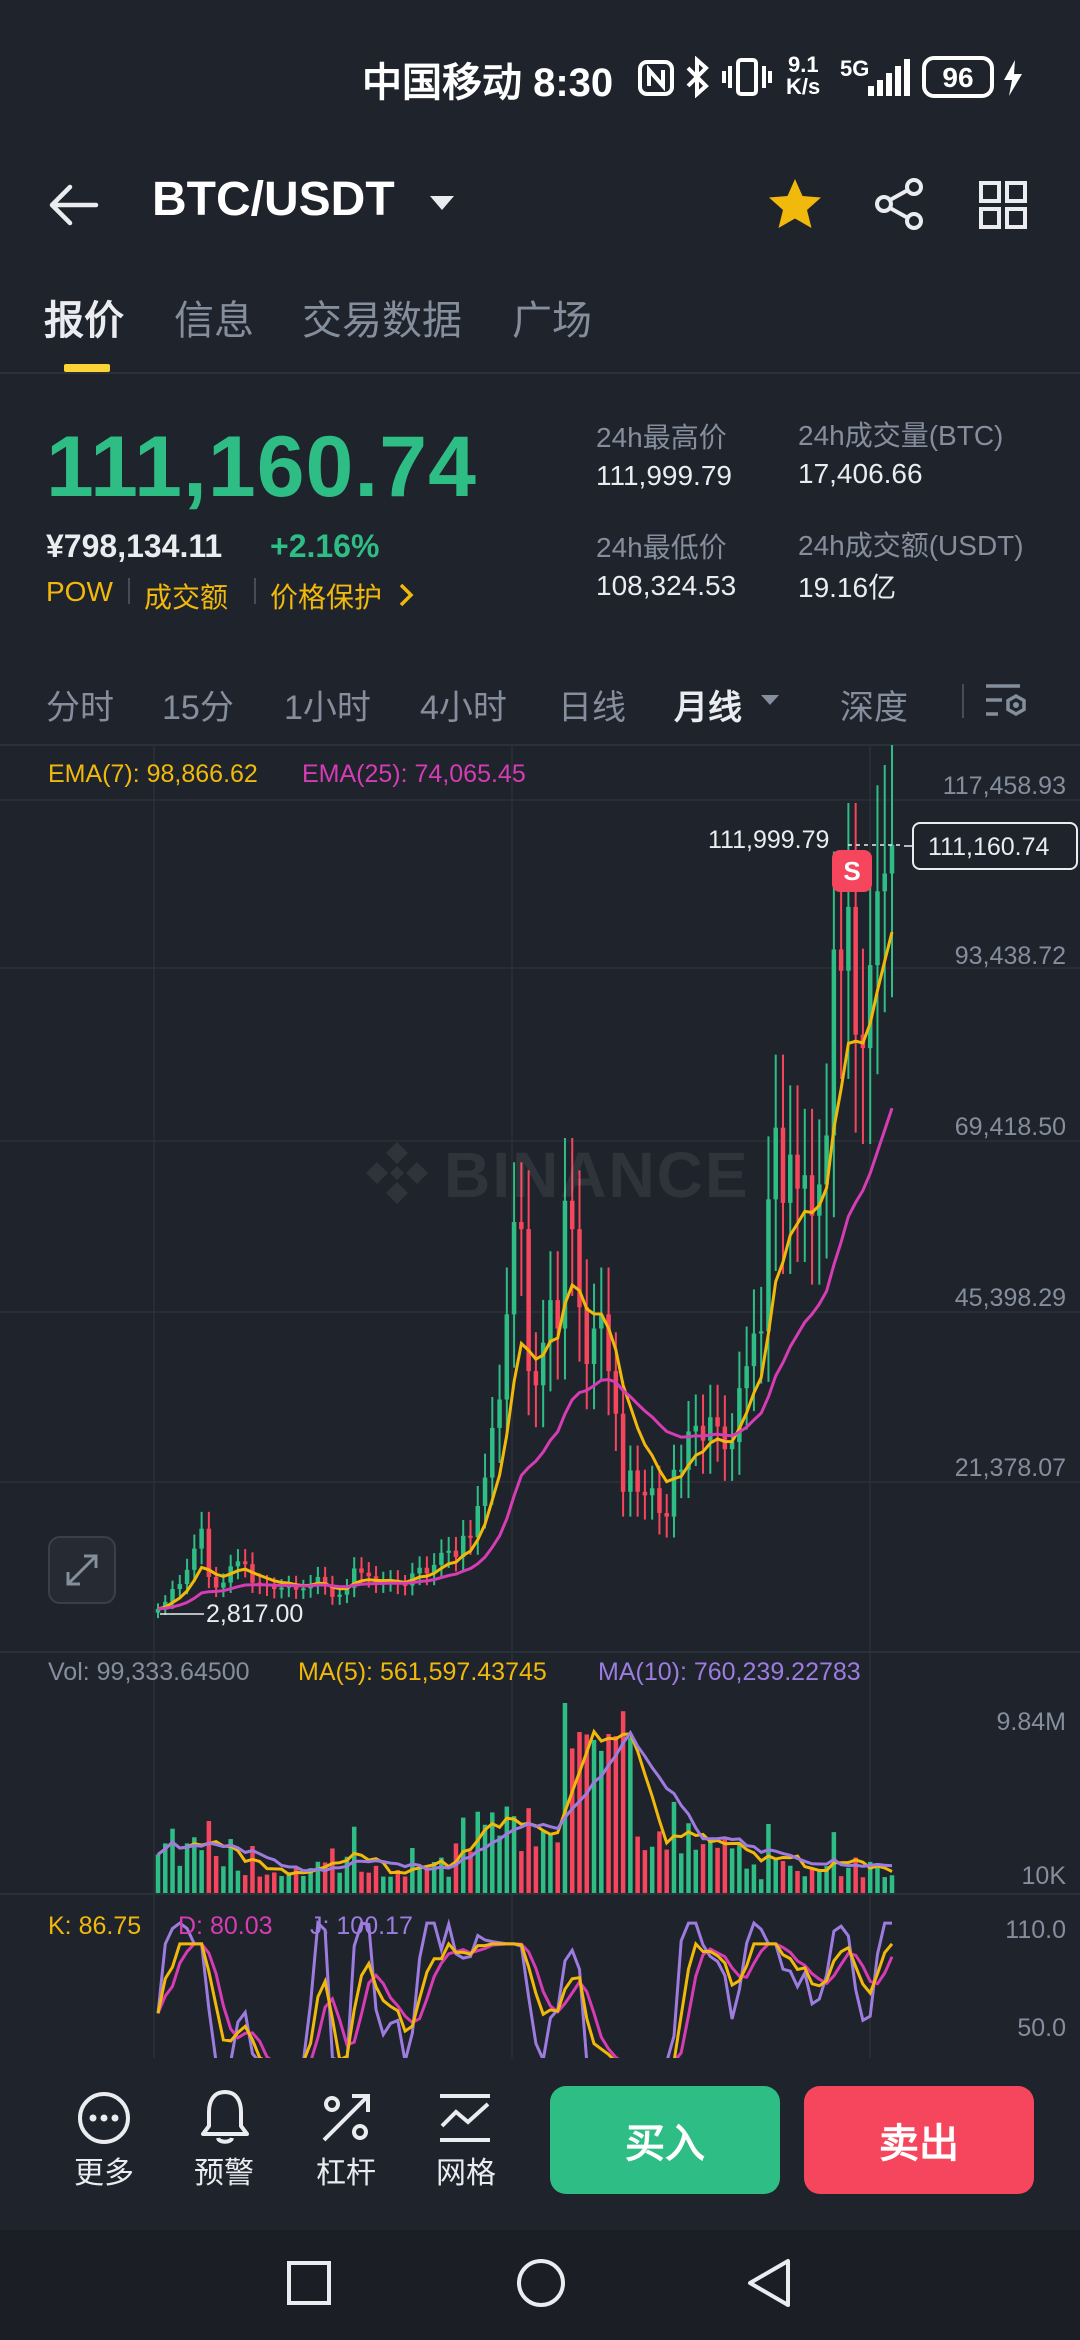 The image size is (1080, 2340). Describe the element at coordinates (463, 704) in the screenshot. I see `interval-4h: 4小时` at that location.